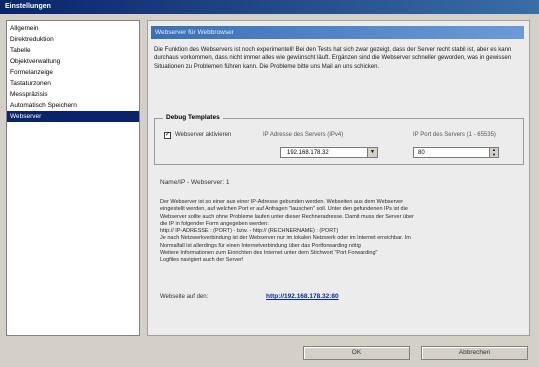 The image size is (539, 367). What do you see at coordinates (73, 28) in the screenshot?
I see `sidebar-item-allgemein: Allgemein` at bounding box center [73, 28].